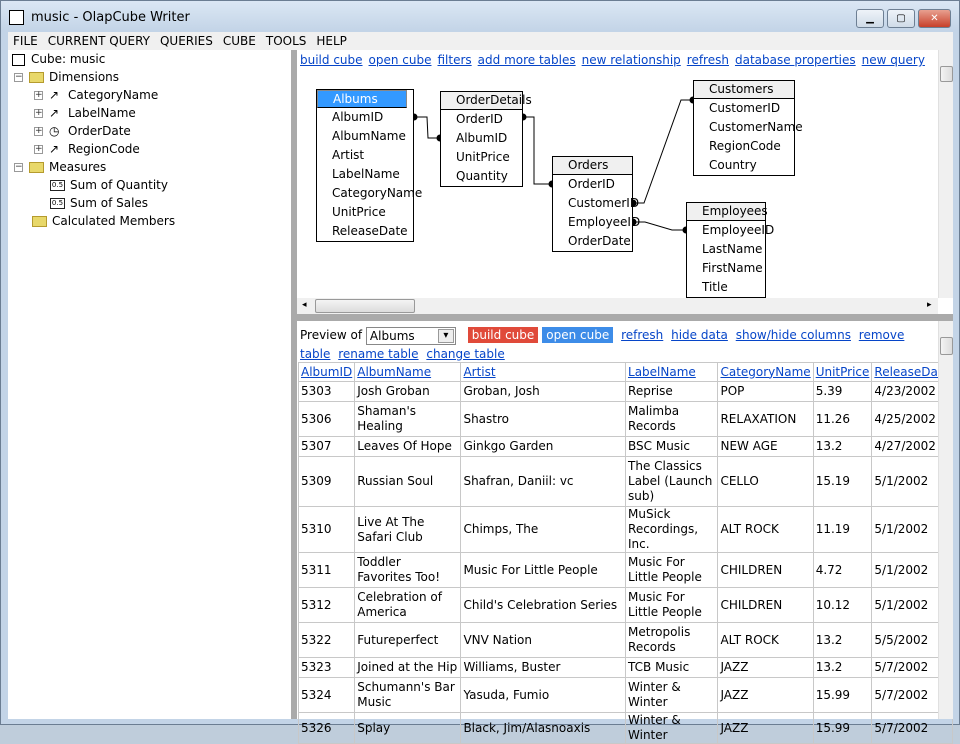 The width and height of the screenshot is (960, 744). Describe the element at coordinates (726, 287) in the screenshot. I see `table-field: Title` at that location.